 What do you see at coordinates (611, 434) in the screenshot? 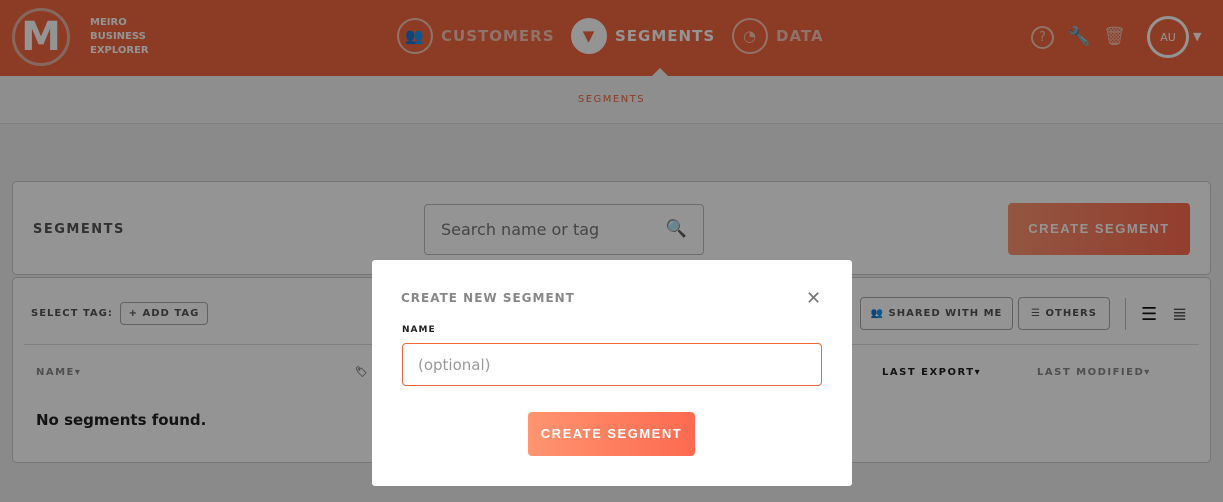
I see `modal-create-segment-button: CREATE SEGMENT` at bounding box center [611, 434].